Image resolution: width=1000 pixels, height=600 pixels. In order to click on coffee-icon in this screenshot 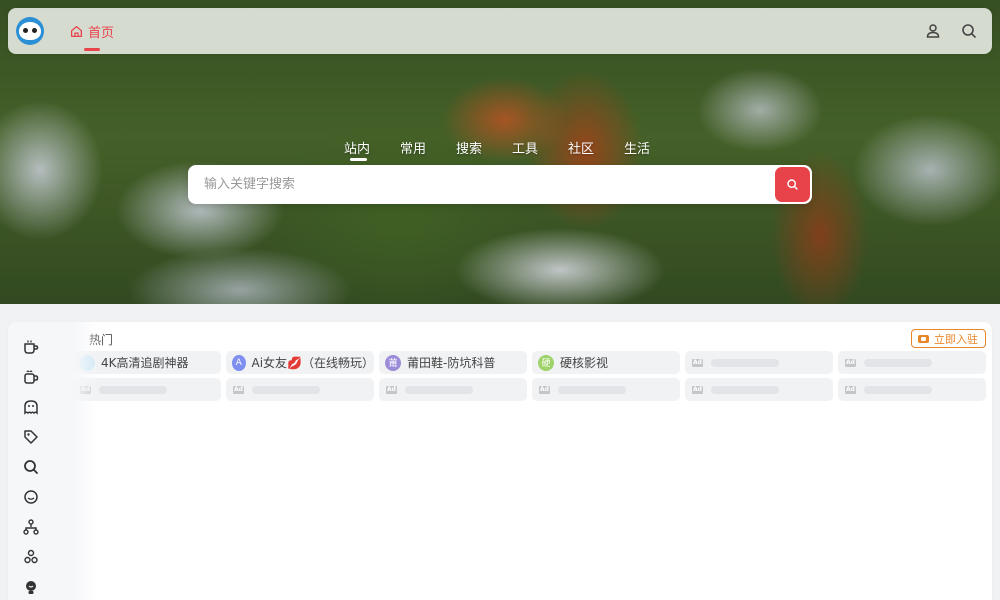, I will do `click(31, 347)`.